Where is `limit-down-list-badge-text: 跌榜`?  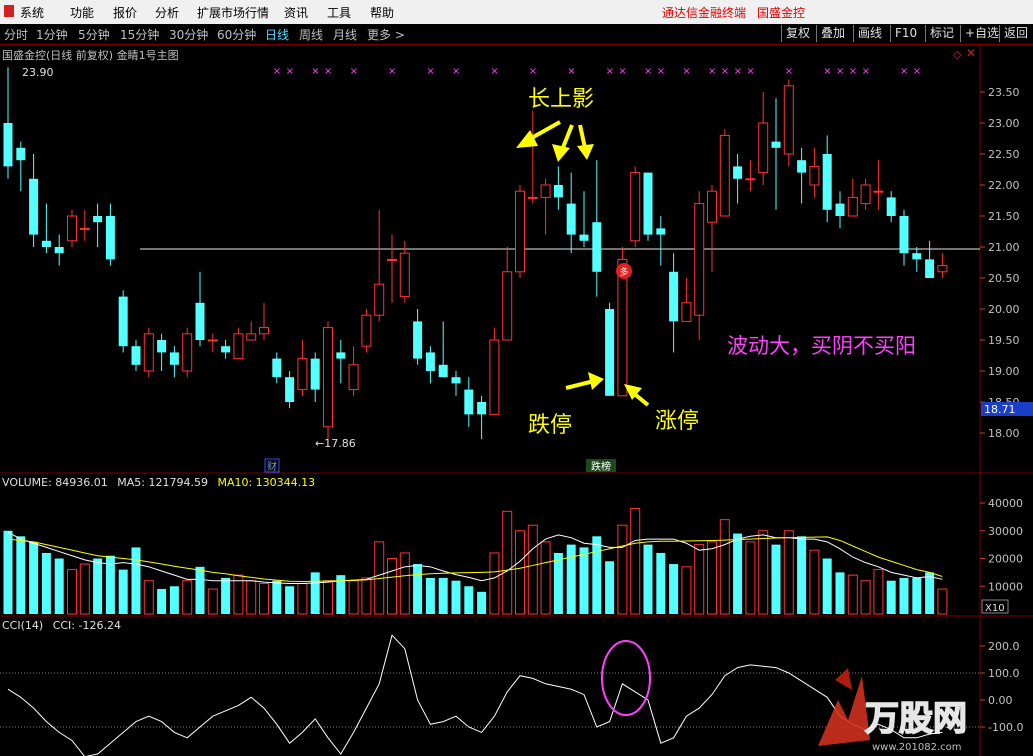 limit-down-list-badge-text: 跌榜 is located at coordinates (601, 466).